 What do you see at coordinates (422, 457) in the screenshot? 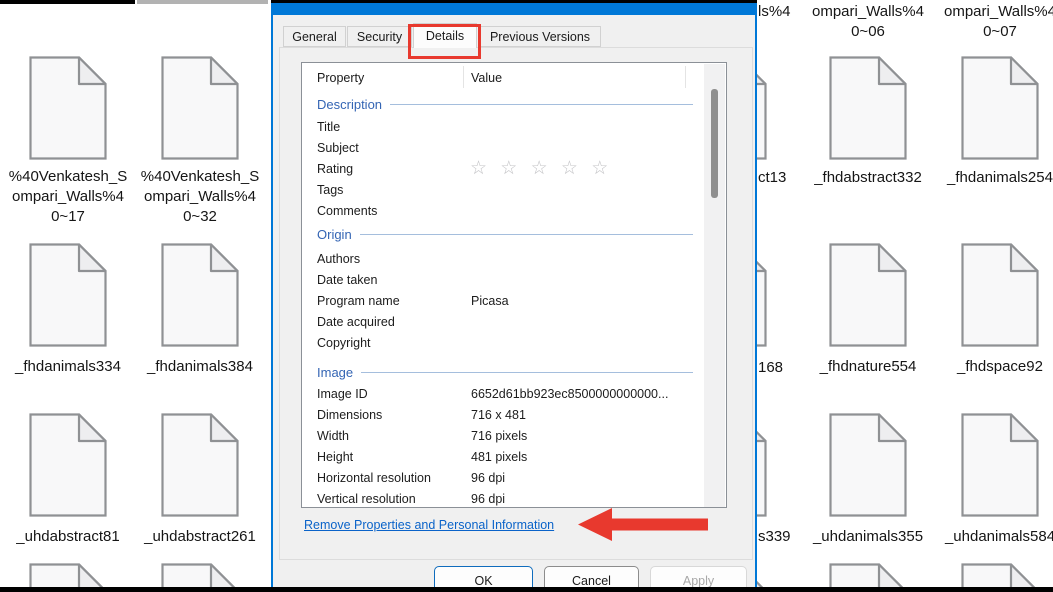
I see `property-row: Height 481 pixels` at bounding box center [422, 457].